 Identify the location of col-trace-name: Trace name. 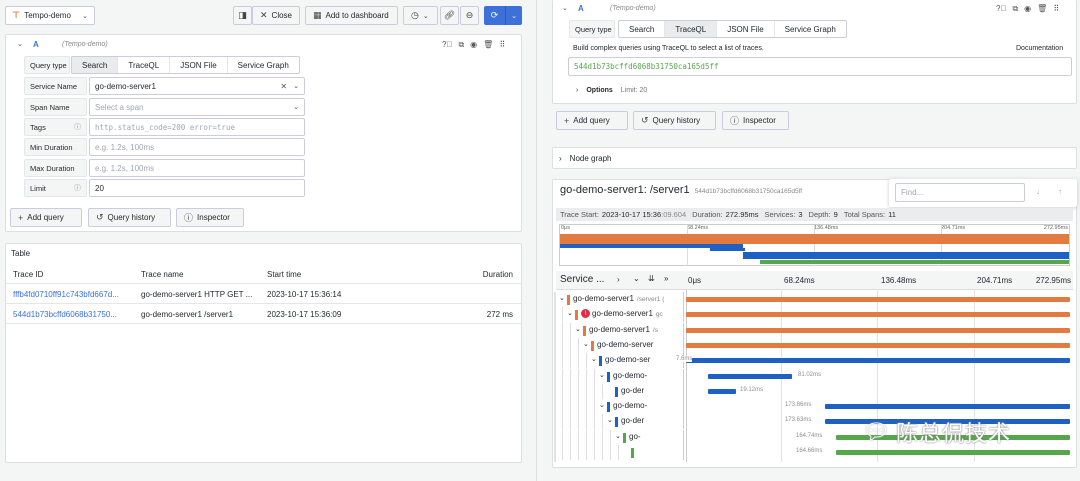
(162, 274).